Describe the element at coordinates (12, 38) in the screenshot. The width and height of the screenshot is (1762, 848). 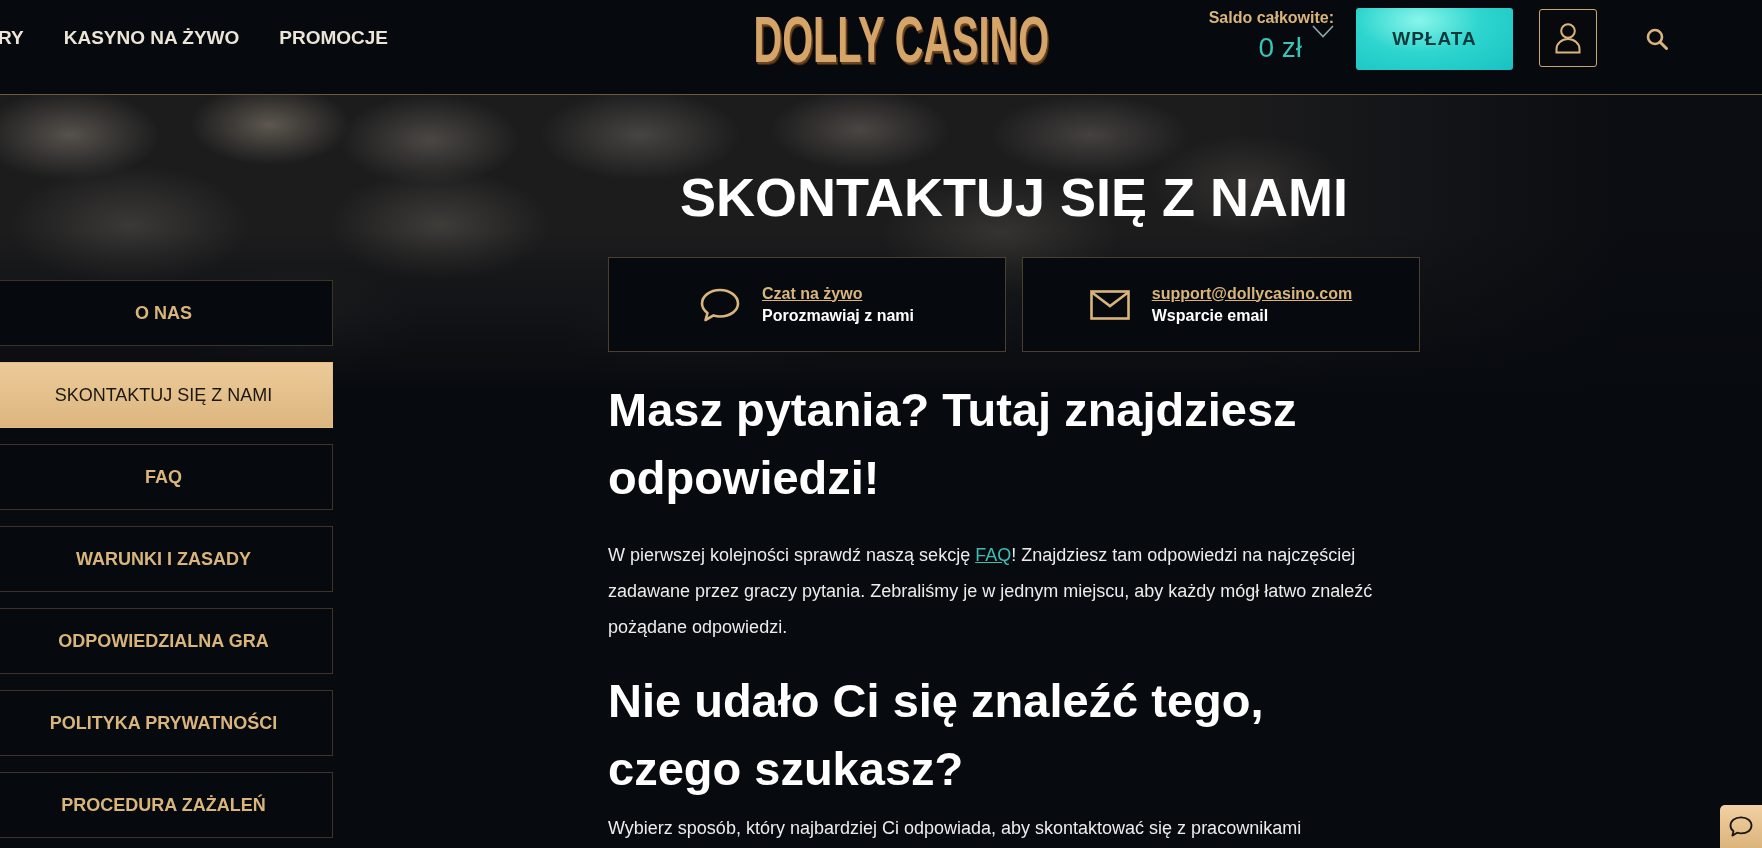
I see `nav-link: RY` at that location.